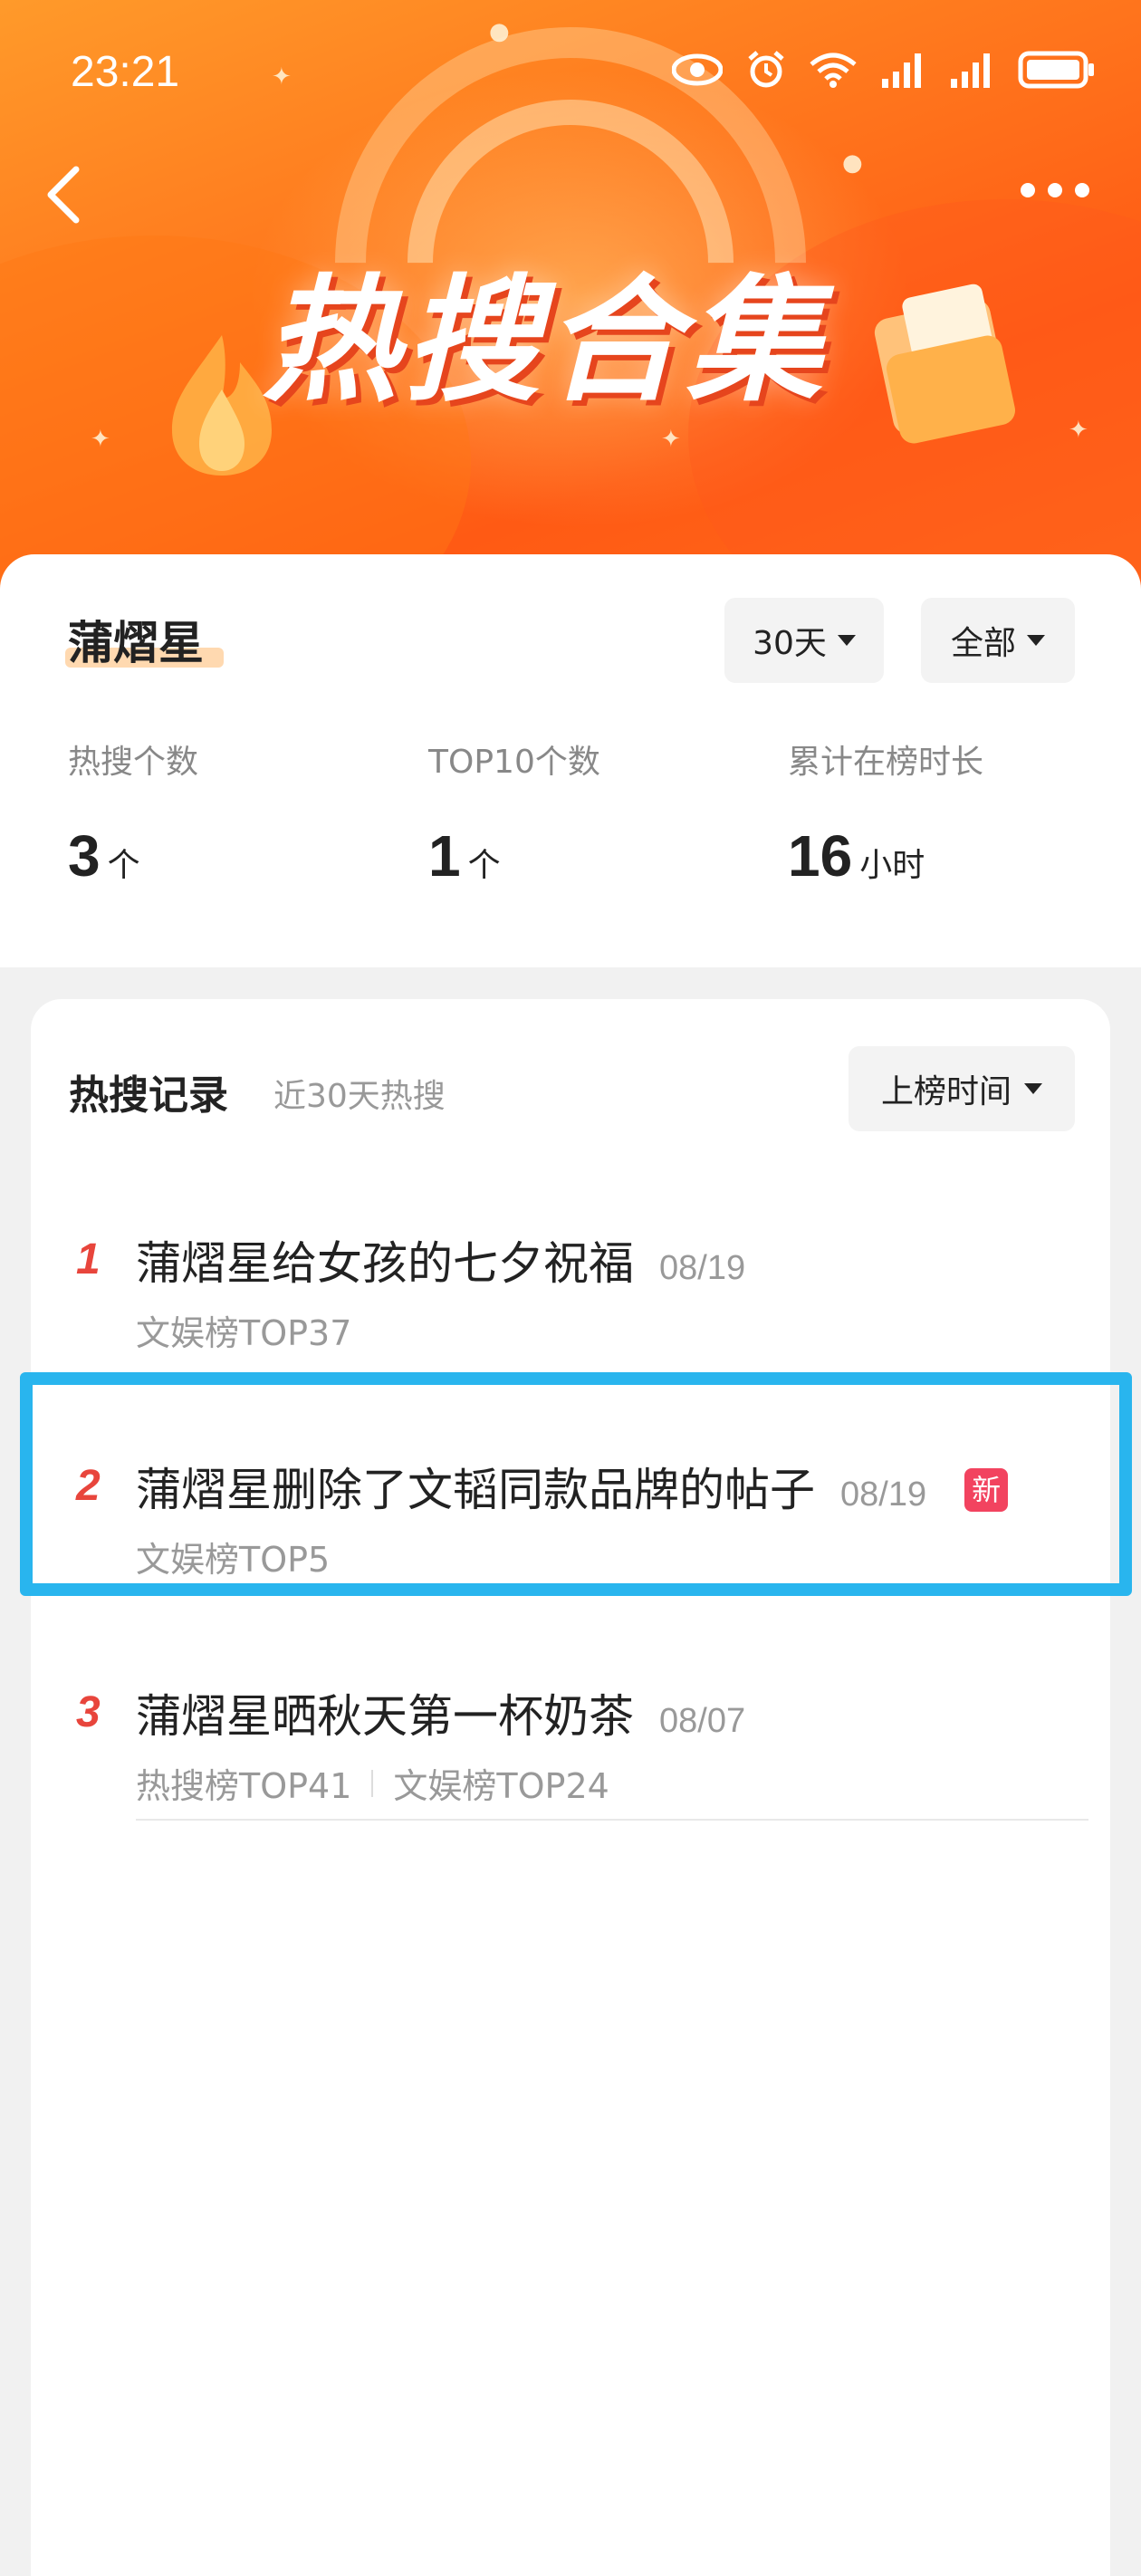  What do you see at coordinates (570, 72) in the screenshot?
I see `status-bar: 23:21` at bounding box center [570, 72].